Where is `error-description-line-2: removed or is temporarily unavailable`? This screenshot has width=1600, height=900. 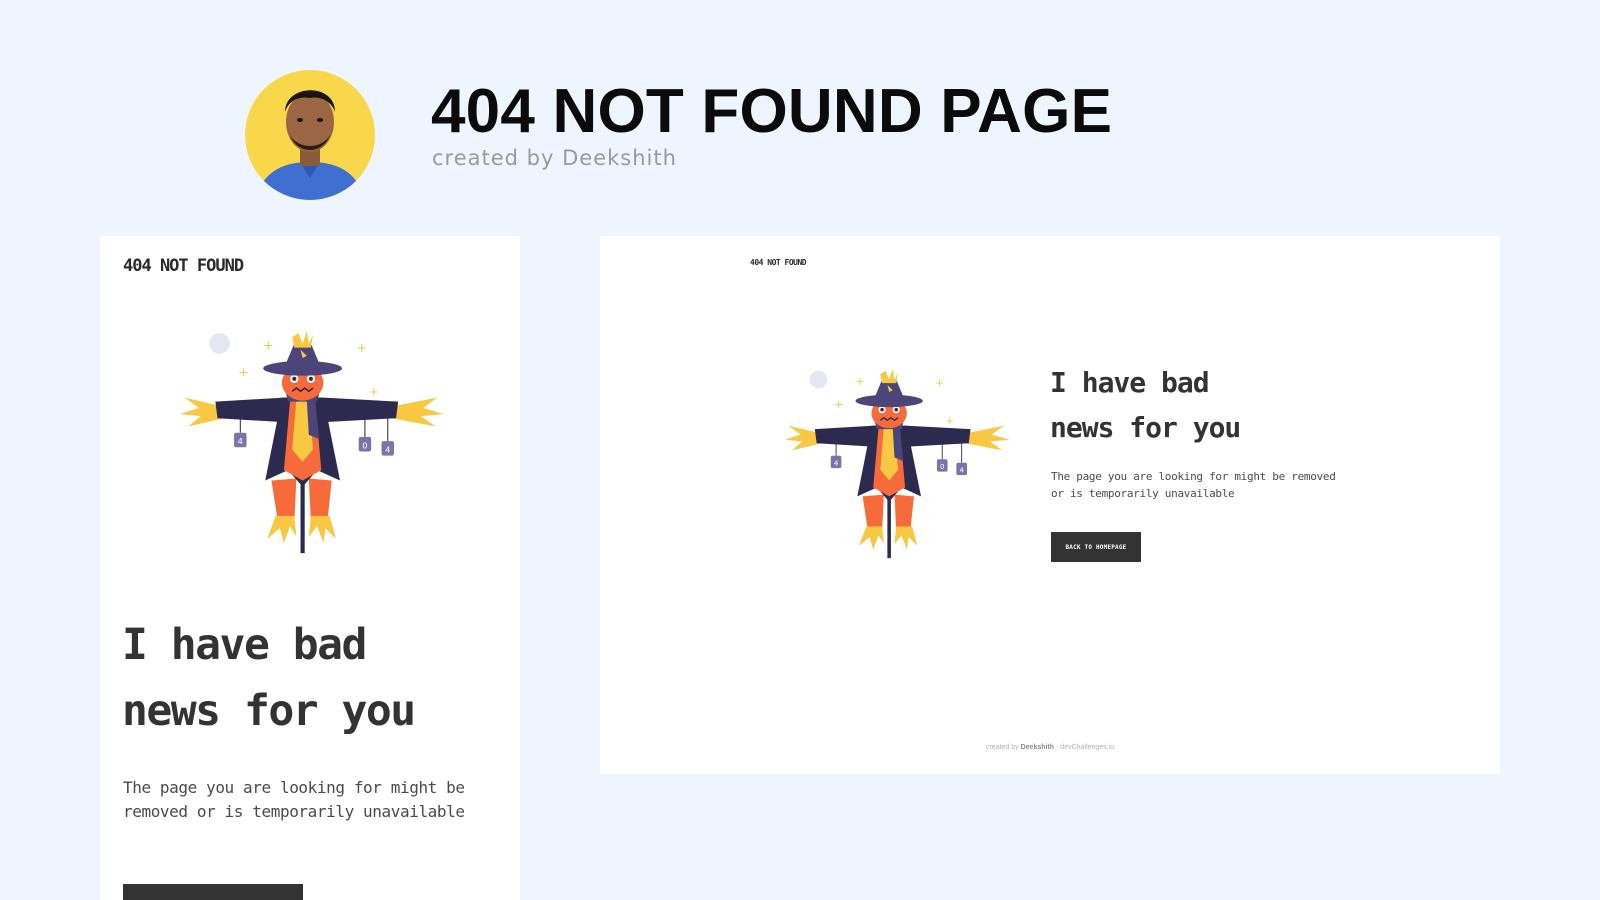
error-description-line-2: removed or is temporarily unavailable is located at coordinates (294, 811).